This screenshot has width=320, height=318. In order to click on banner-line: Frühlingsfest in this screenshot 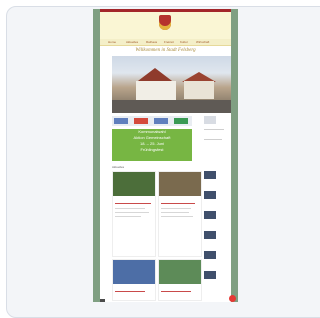, I will do `click(152, 149)`.